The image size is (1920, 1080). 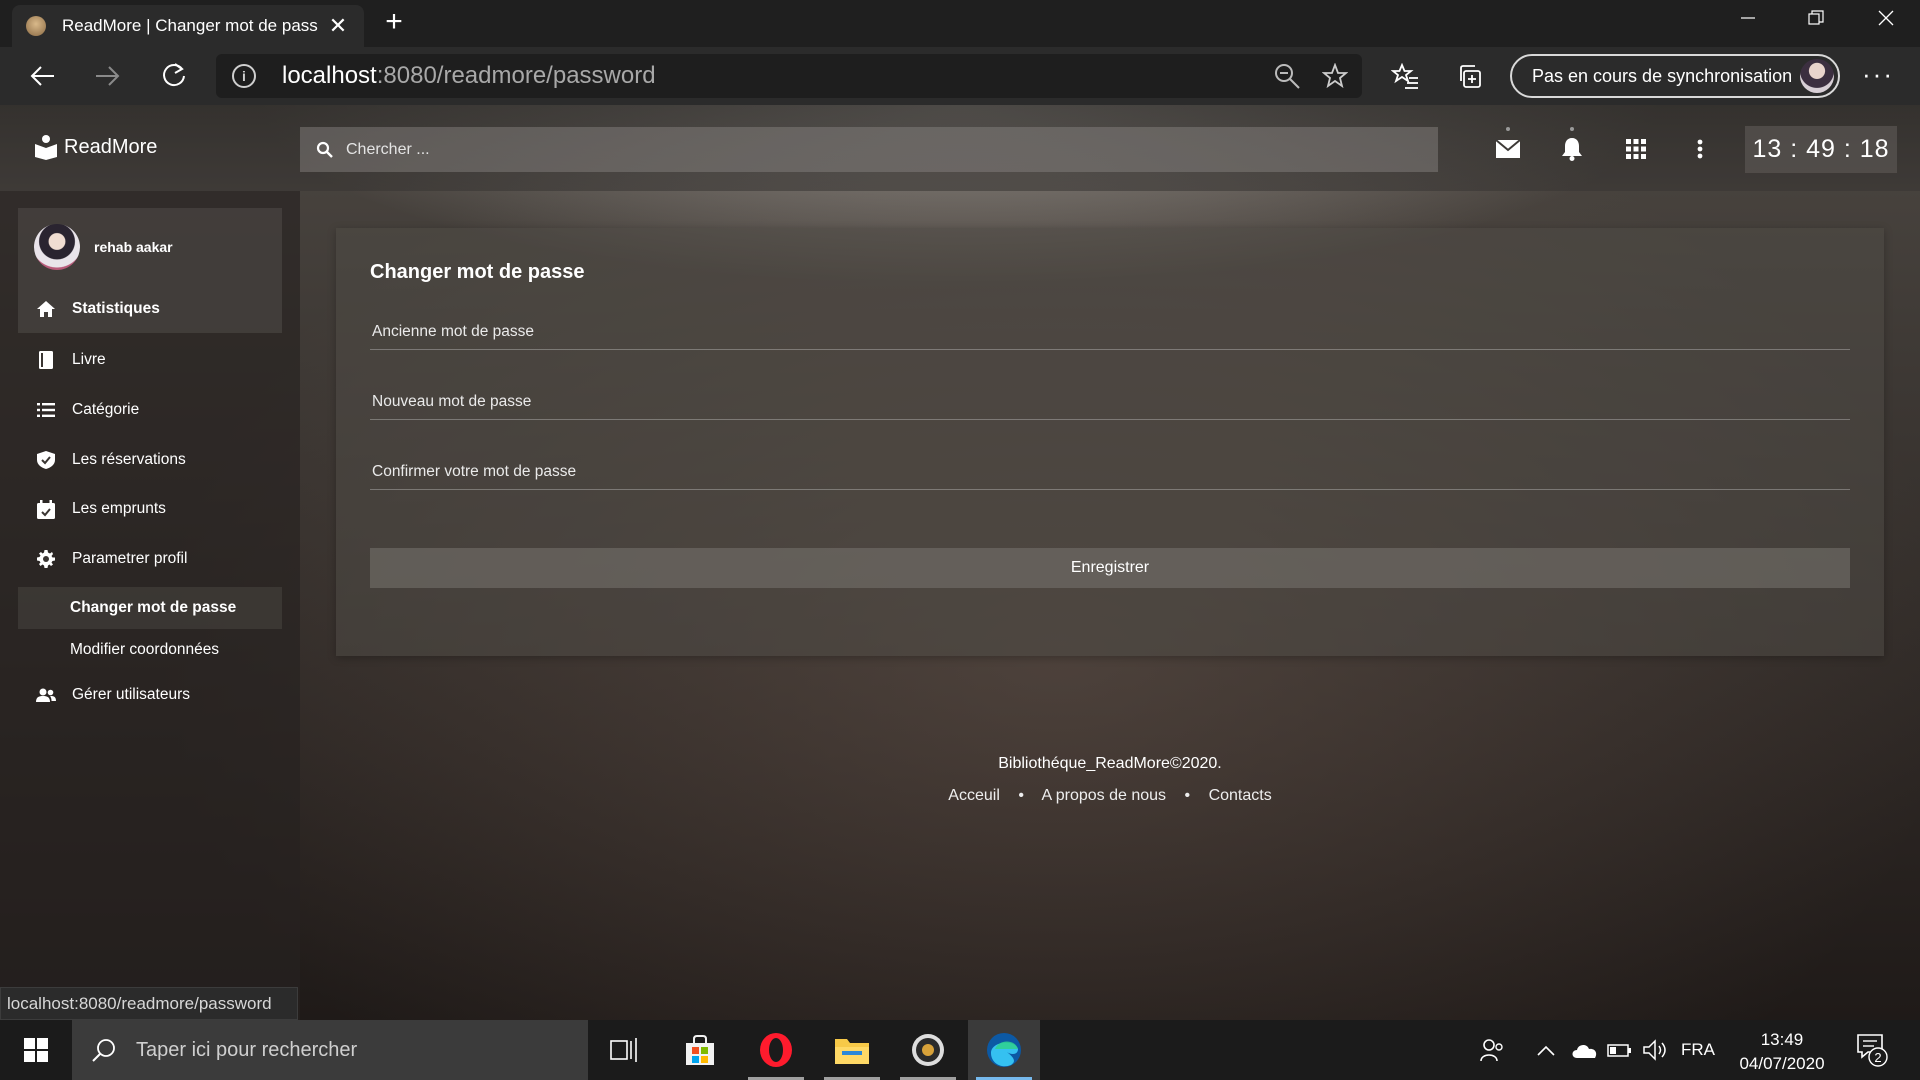 What do you see at coordinates (244, 76) in the screenshot?
I see `site-info-icon: i` at bounding box center [244, 76].